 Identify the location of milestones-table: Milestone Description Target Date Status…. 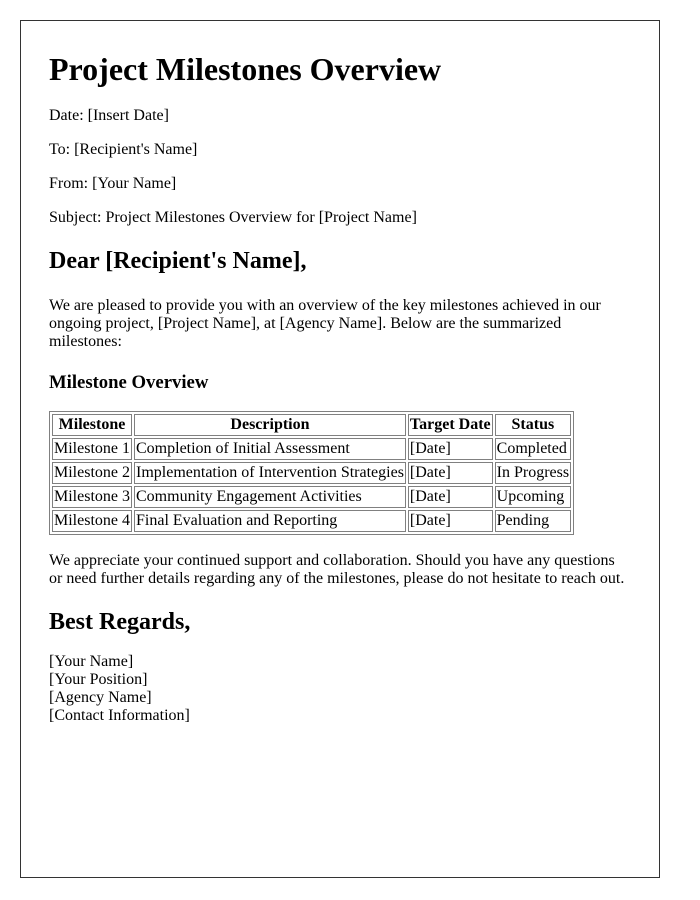
(312, 473).